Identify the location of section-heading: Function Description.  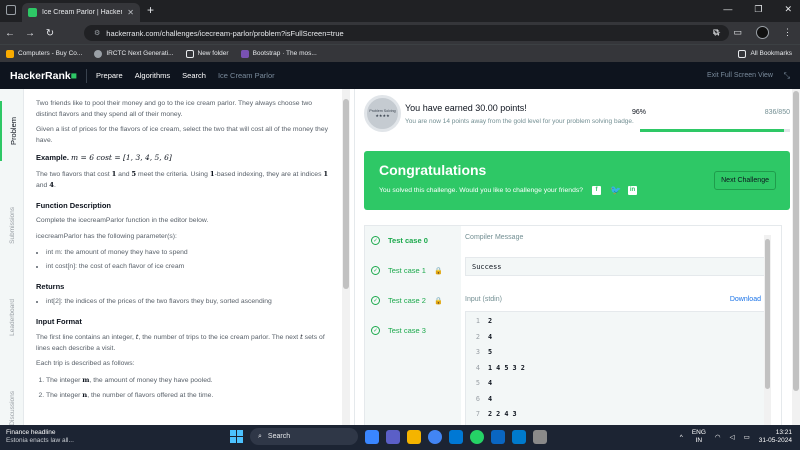
(73, 205).